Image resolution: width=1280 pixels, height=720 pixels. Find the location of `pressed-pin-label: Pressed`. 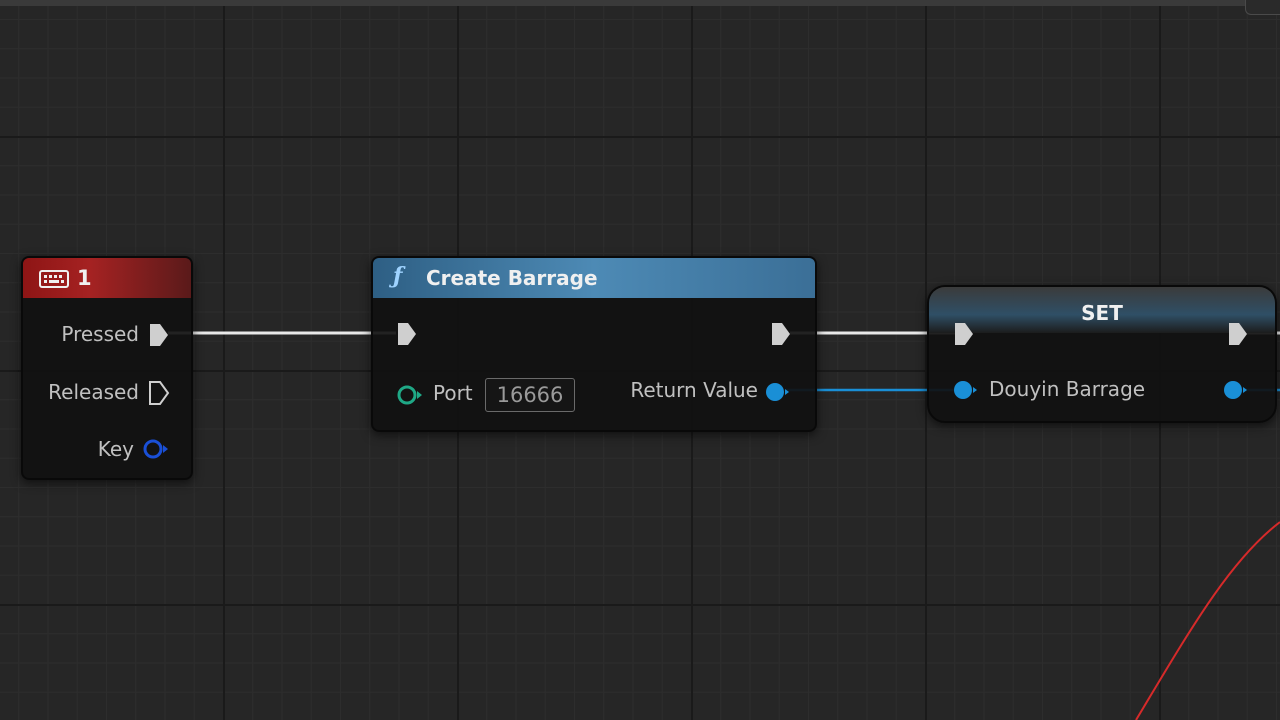

pressed-pin-label: Pressed is located at coordinates (100, 334).